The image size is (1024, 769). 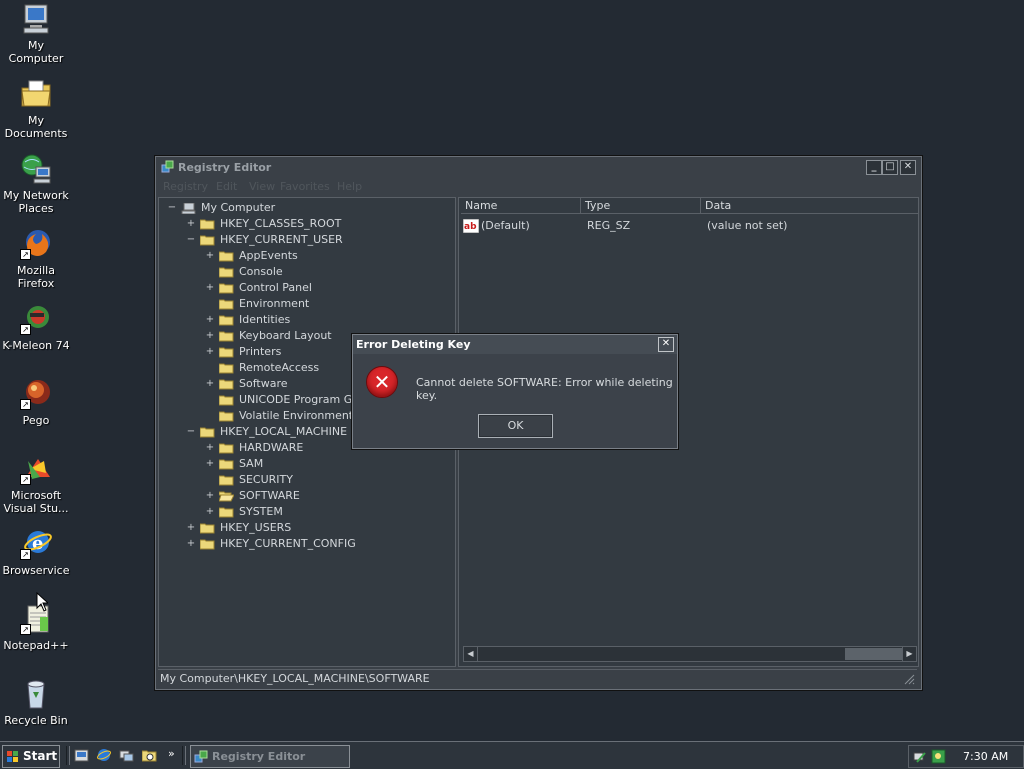 What do you see at coordinates (349, 186) in the screenshot?
I see `menu-help: Help` at bounding box center [349, 186].